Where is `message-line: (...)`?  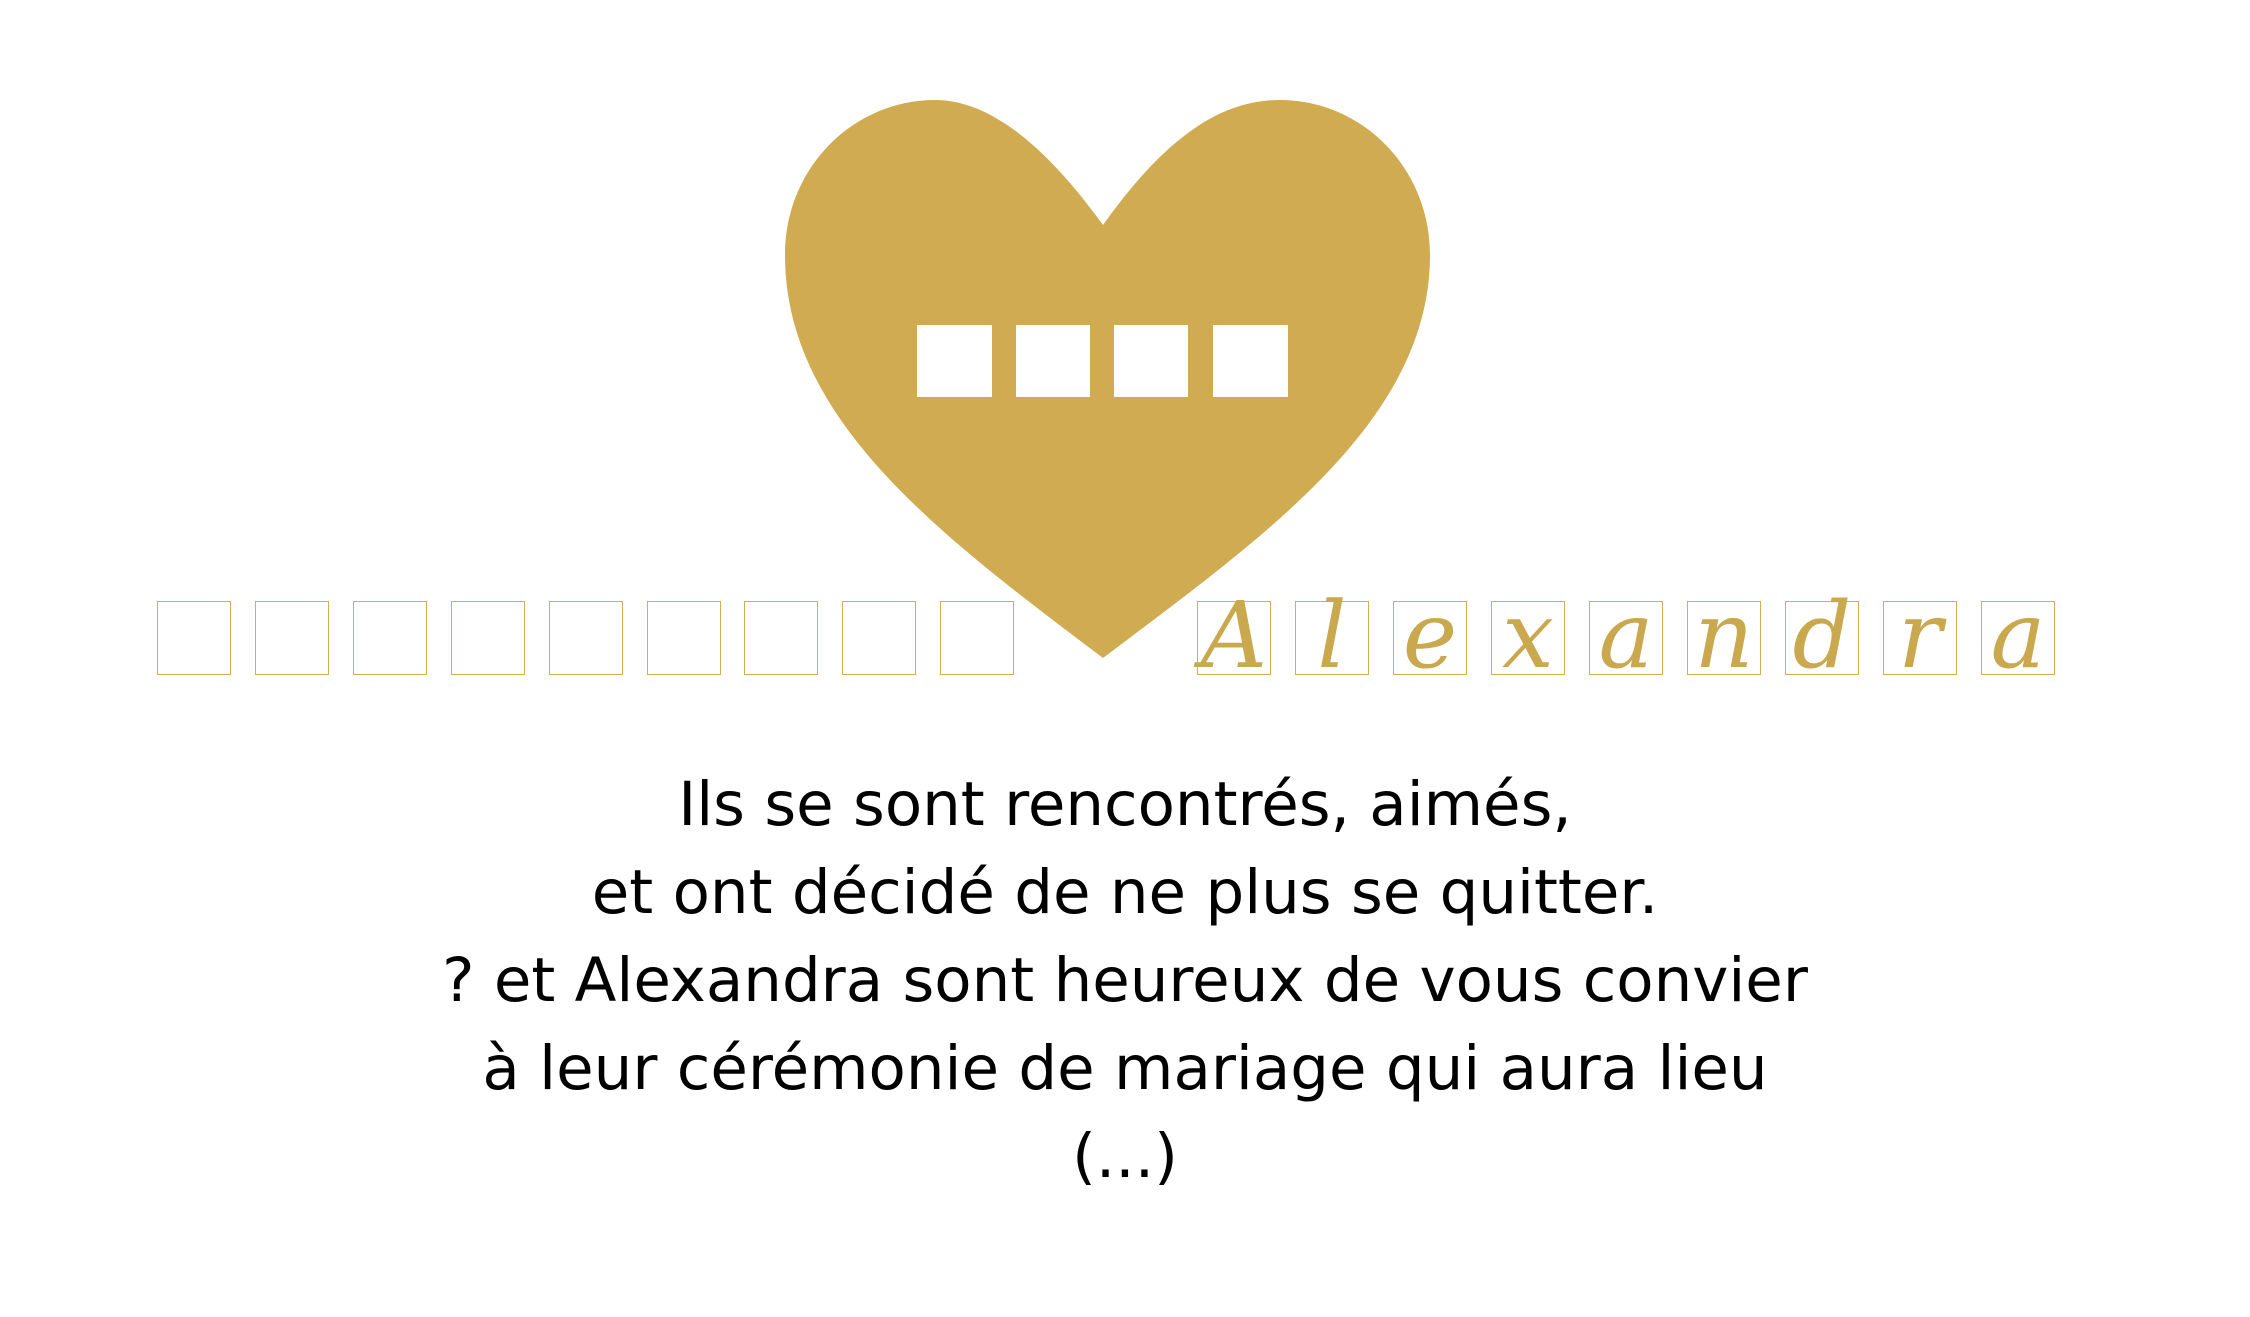
message-line: (...) is located at coordinates (1125, 1156).